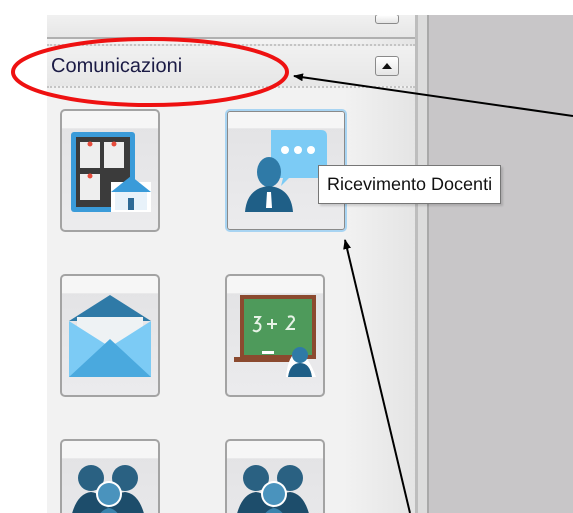 Image resolution: width=573 pixels, height=513 pixels. I want to click on envelope-icon, so click(110, 335).